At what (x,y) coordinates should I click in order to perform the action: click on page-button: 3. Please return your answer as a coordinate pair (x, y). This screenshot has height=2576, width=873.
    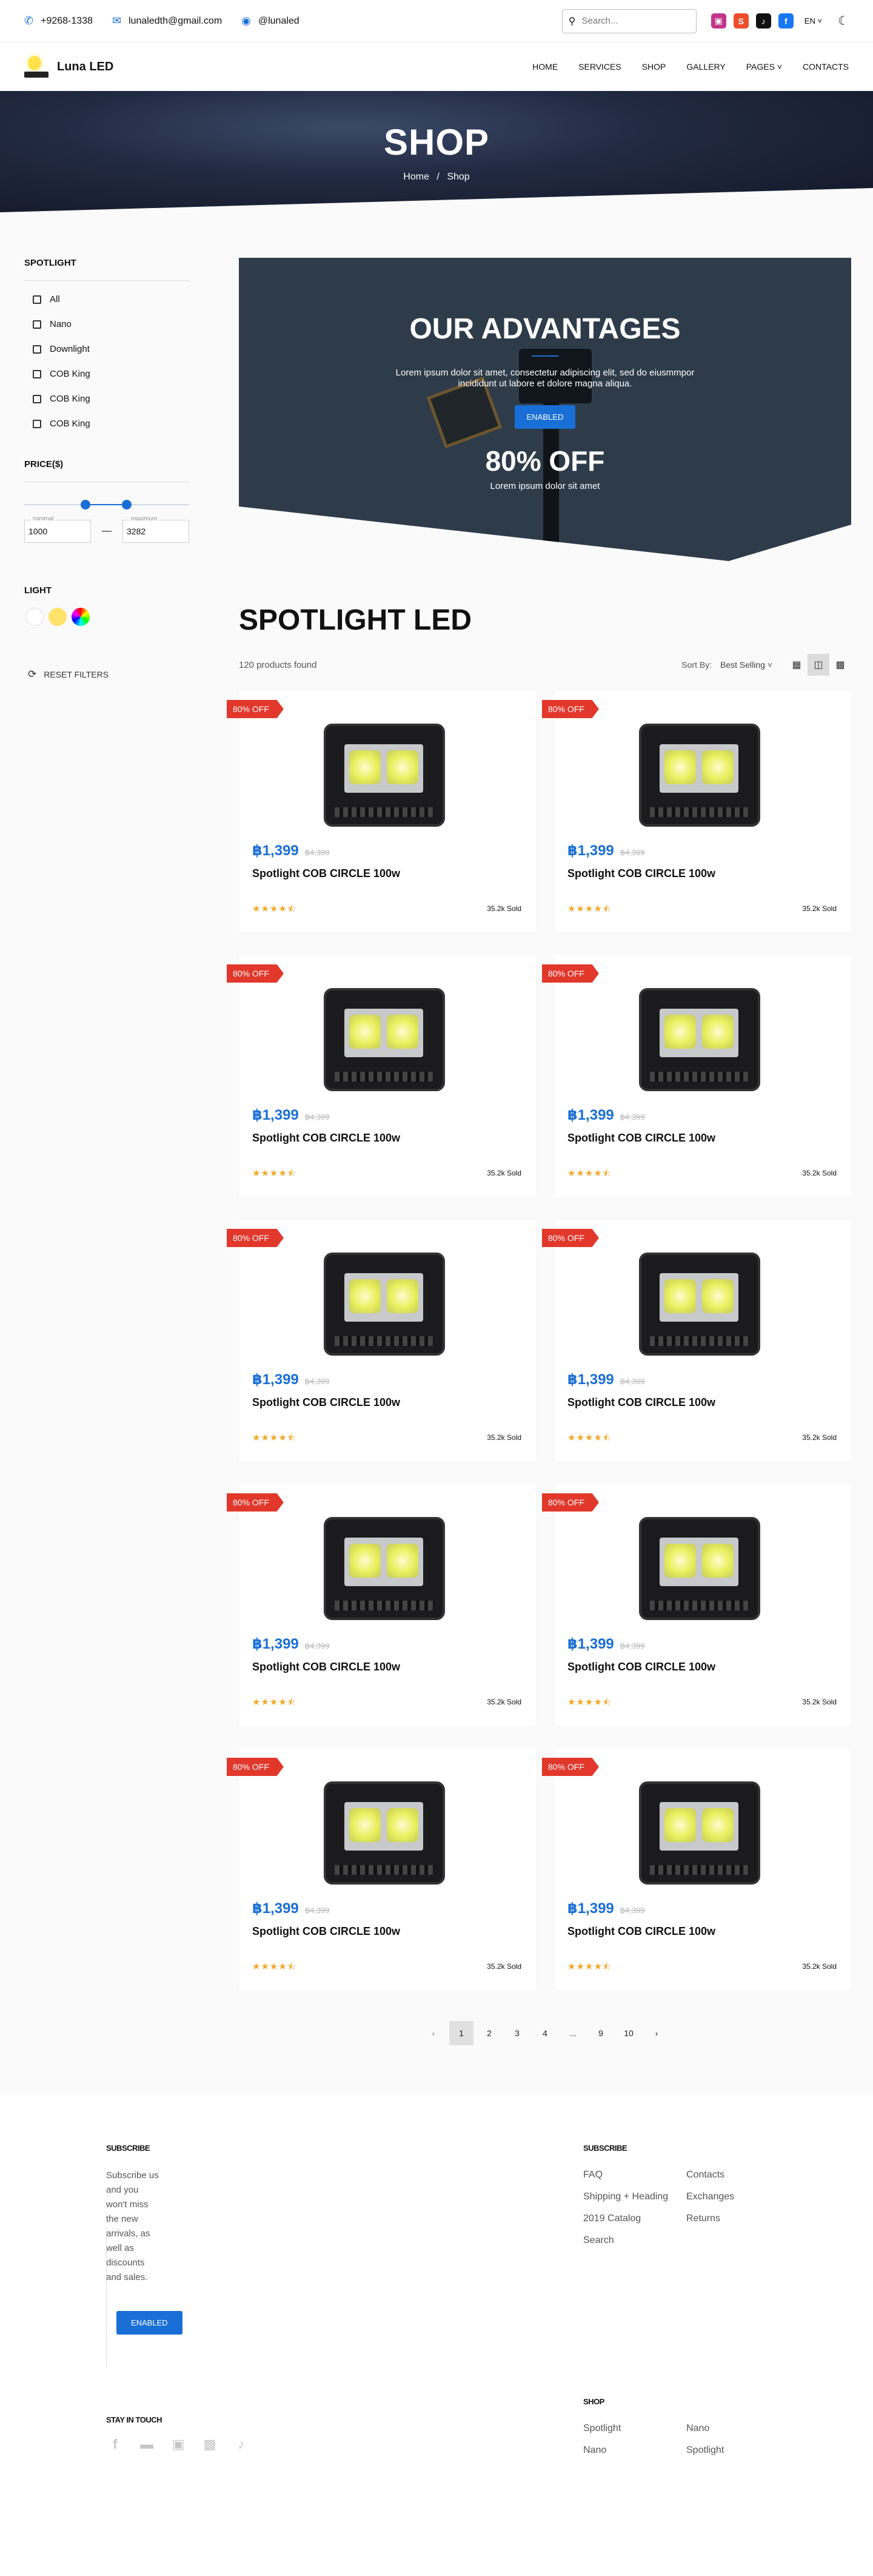
    Looking at the image, I should click on (517, 2033).